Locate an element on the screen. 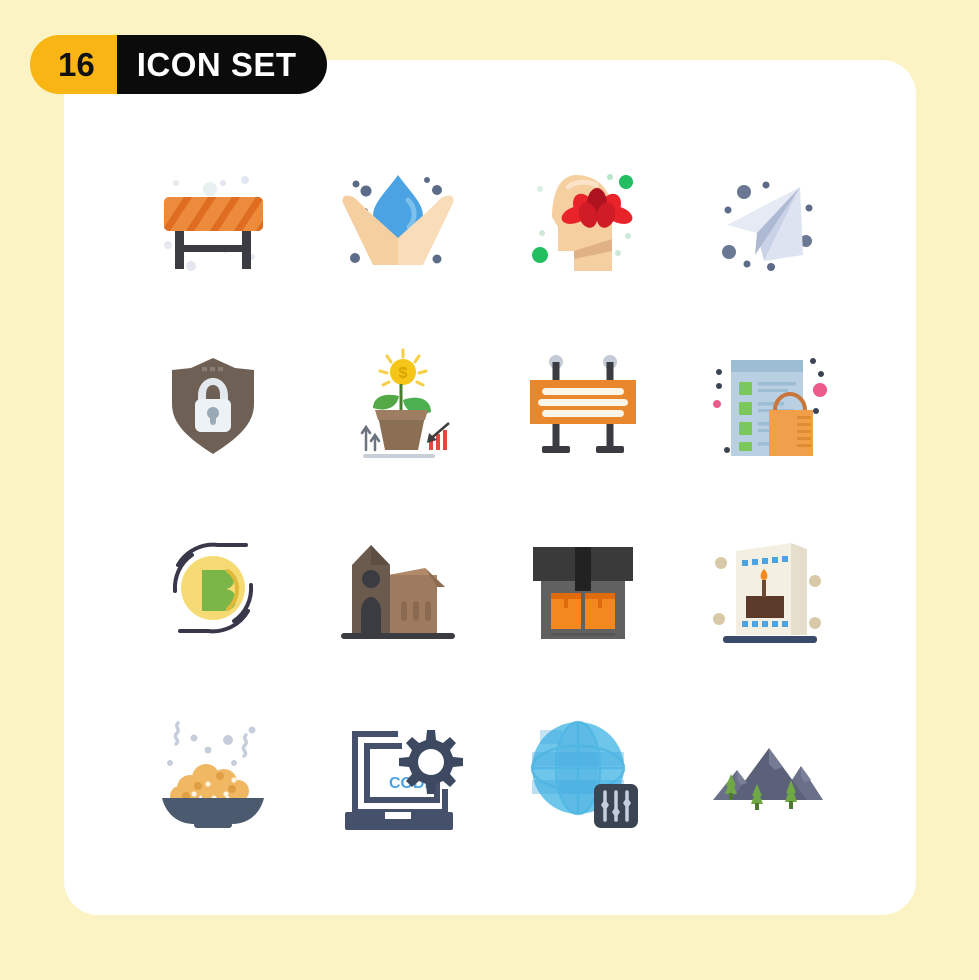 The height and width of the screenshot is (980, 979). food-bowl-icon is located at coordinates (212, 774).